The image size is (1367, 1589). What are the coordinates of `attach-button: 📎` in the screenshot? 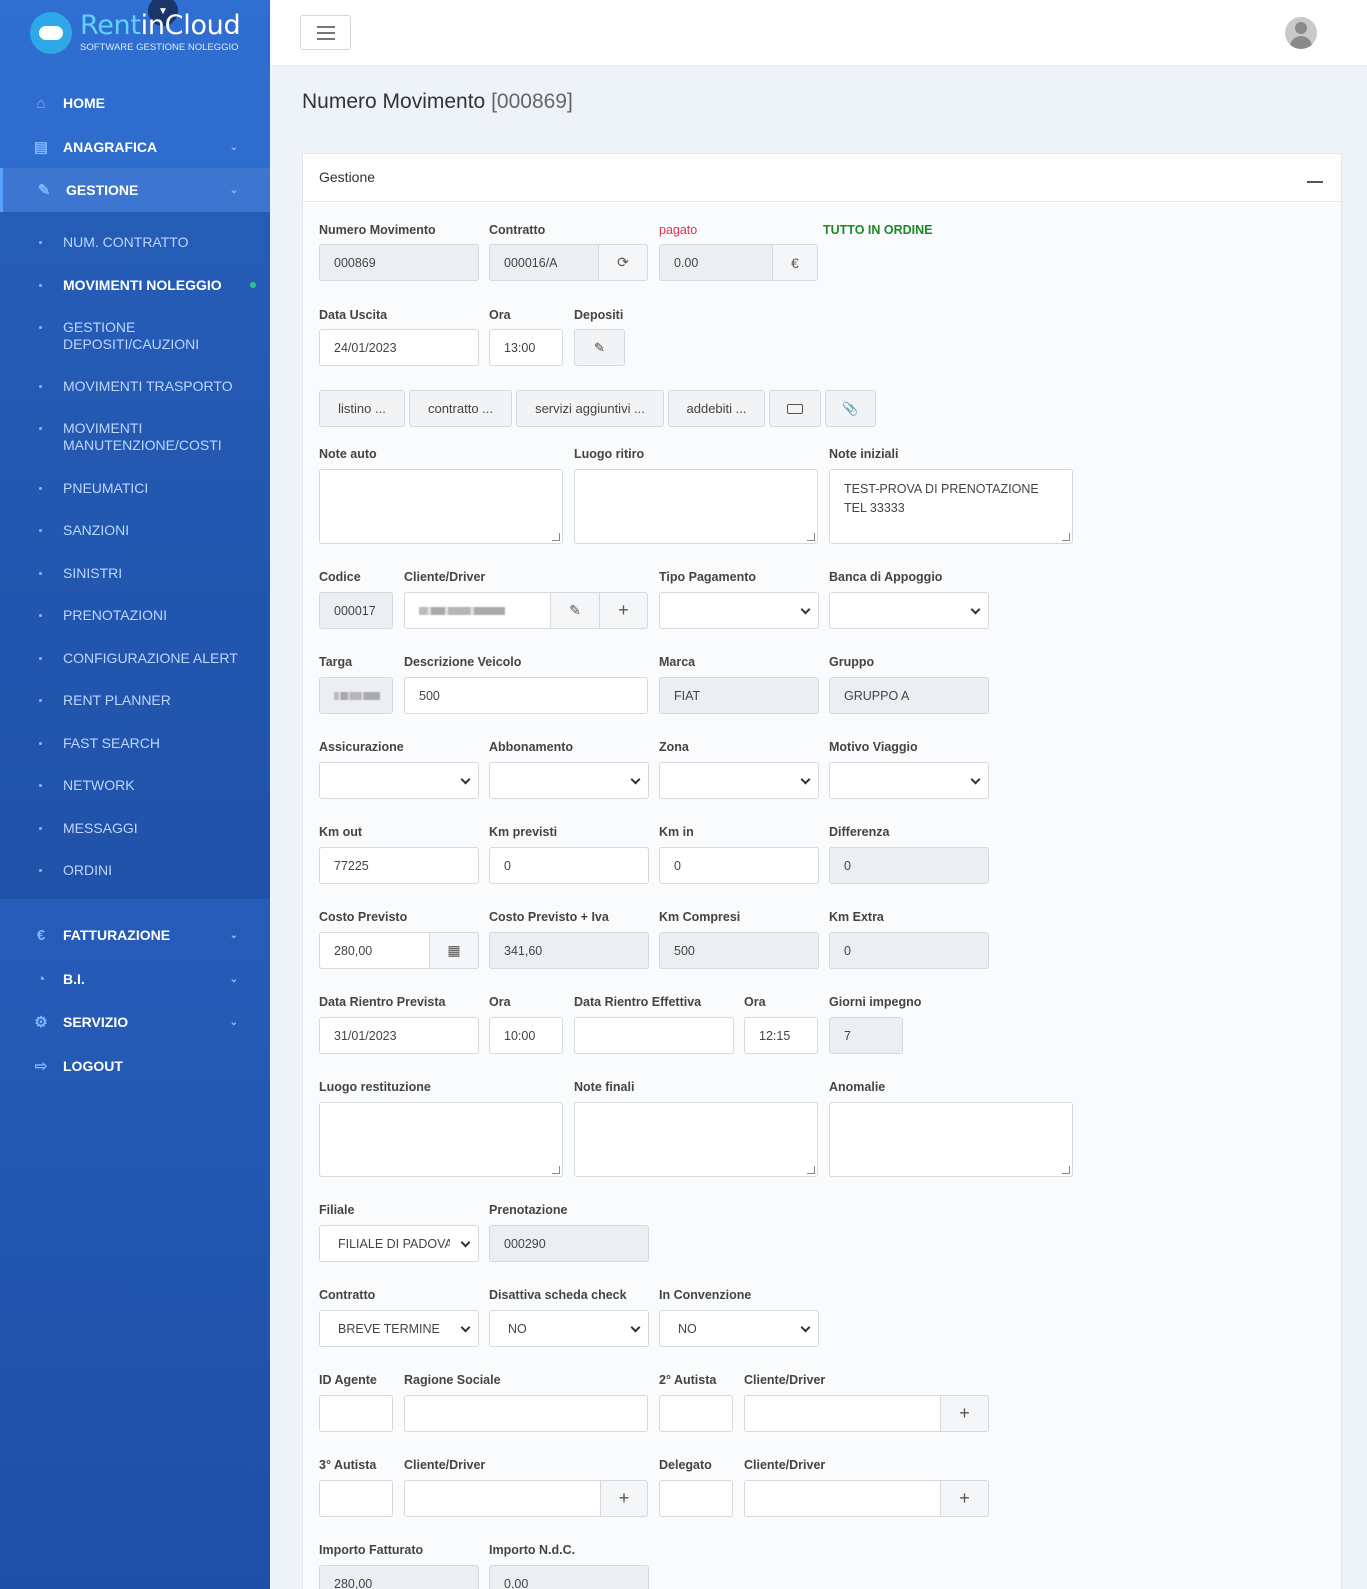 It's located at (850, 408).